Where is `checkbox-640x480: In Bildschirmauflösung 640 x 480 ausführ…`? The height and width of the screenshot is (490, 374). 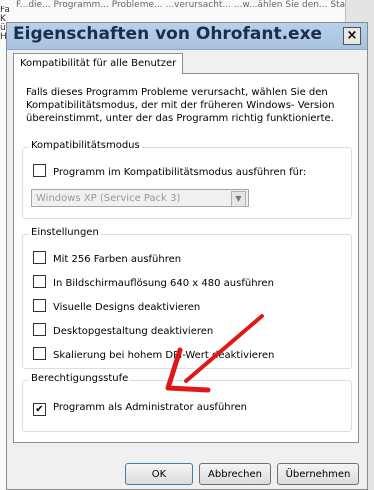
checkbox-640x480: In Bildschirmauflösung 640 x 480 ausführ… is located at coordinates (153, 282).